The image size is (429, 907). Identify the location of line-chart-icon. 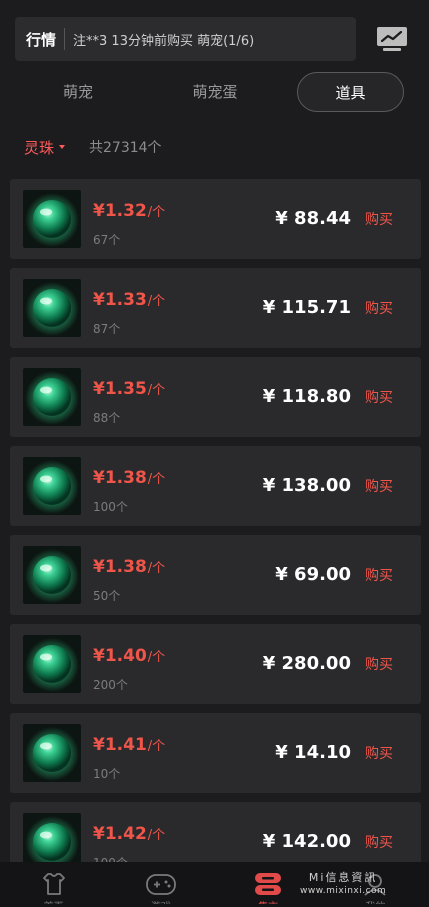
(392, 39).